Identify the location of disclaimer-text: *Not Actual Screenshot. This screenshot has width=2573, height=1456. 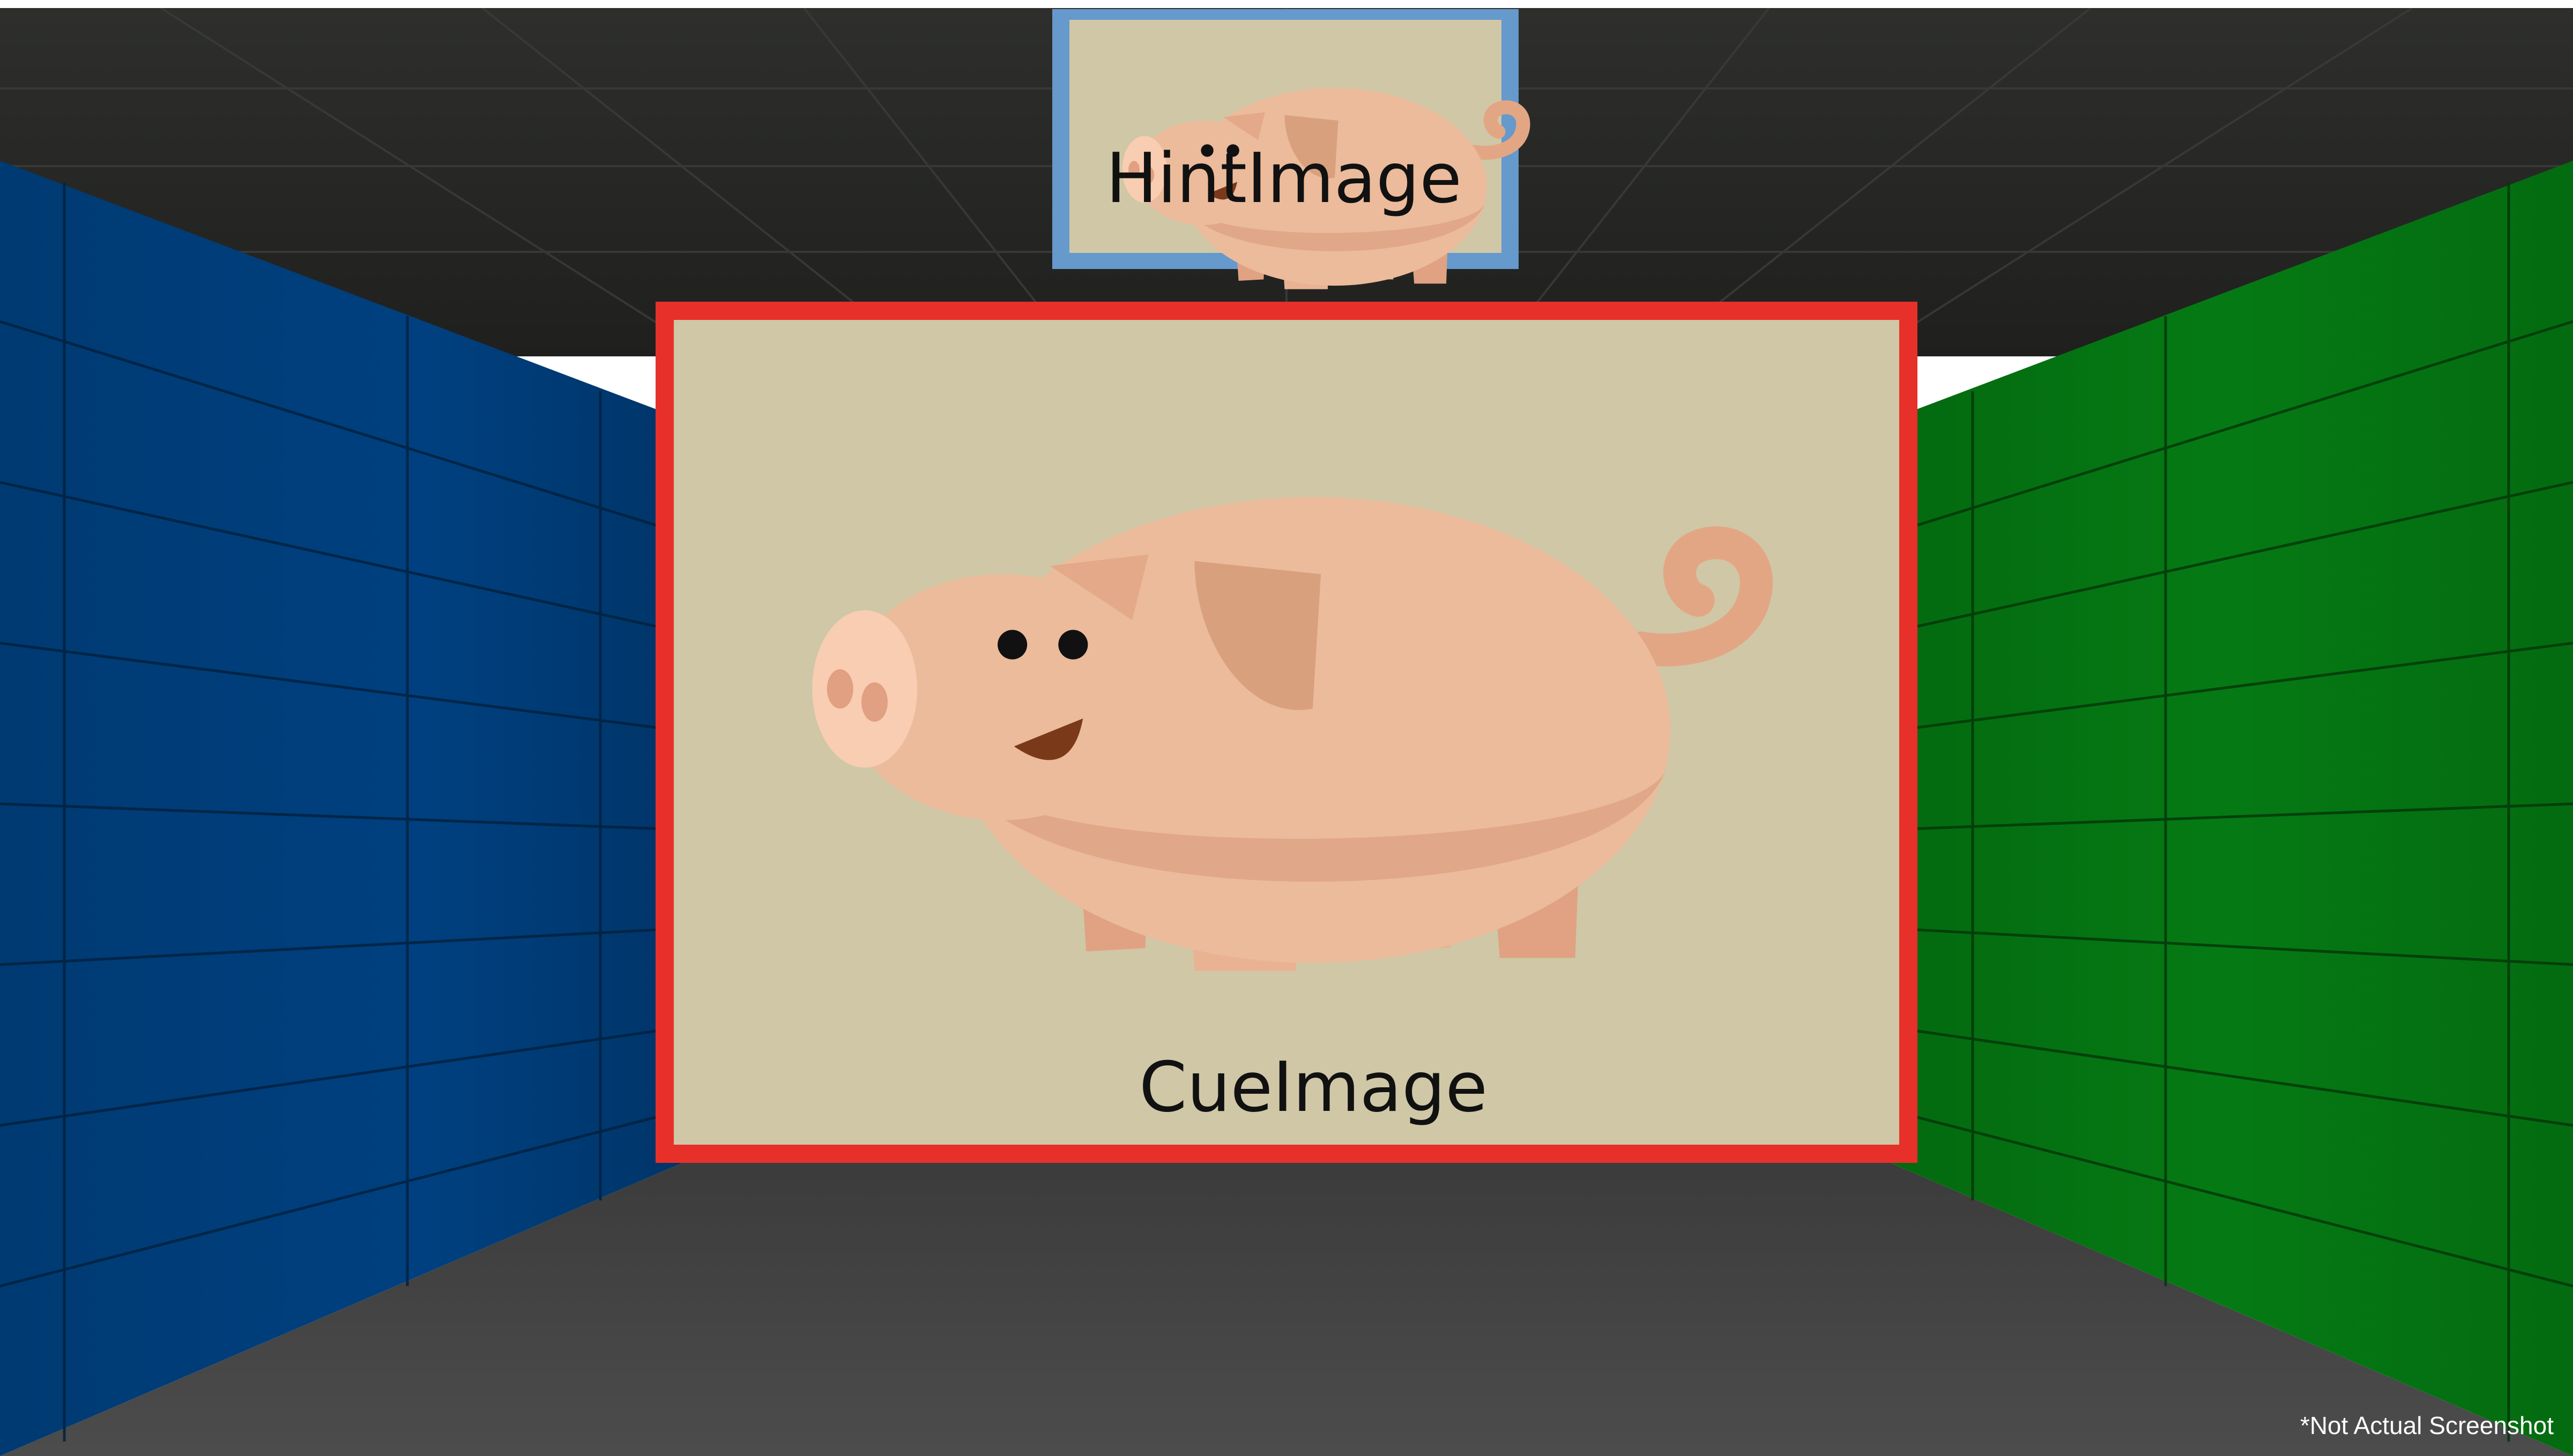
(2427, 1426).